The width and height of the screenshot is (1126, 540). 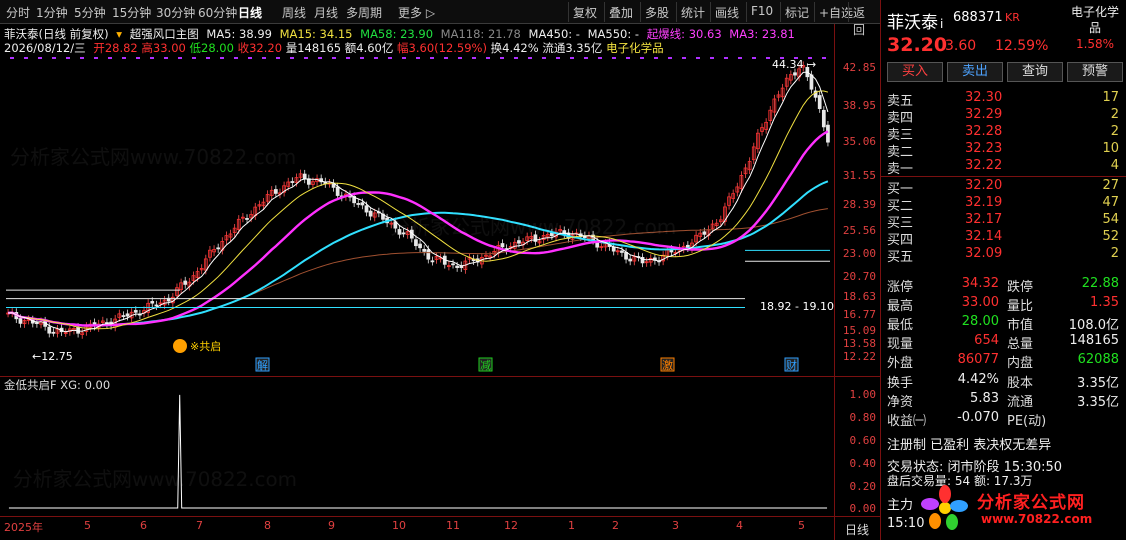 I want to click on toolbar-button-1: 叠加, so click(x=620, y=12).